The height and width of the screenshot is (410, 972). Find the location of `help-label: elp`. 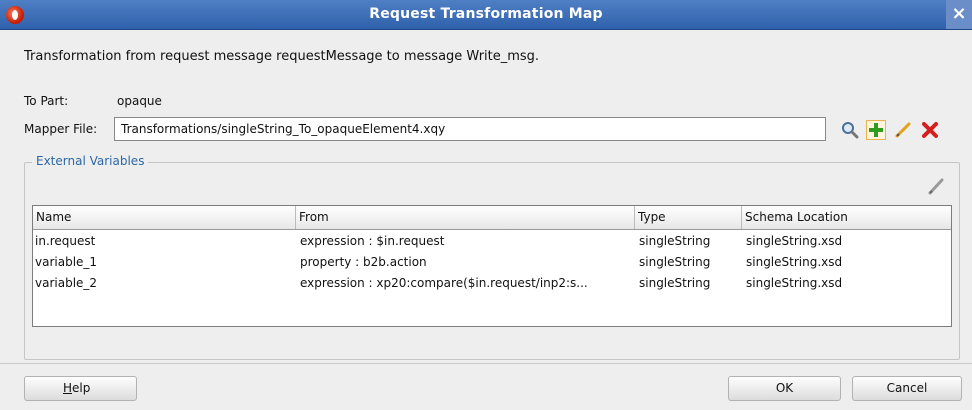

help-label: elp is located at coordinates (81, 388).